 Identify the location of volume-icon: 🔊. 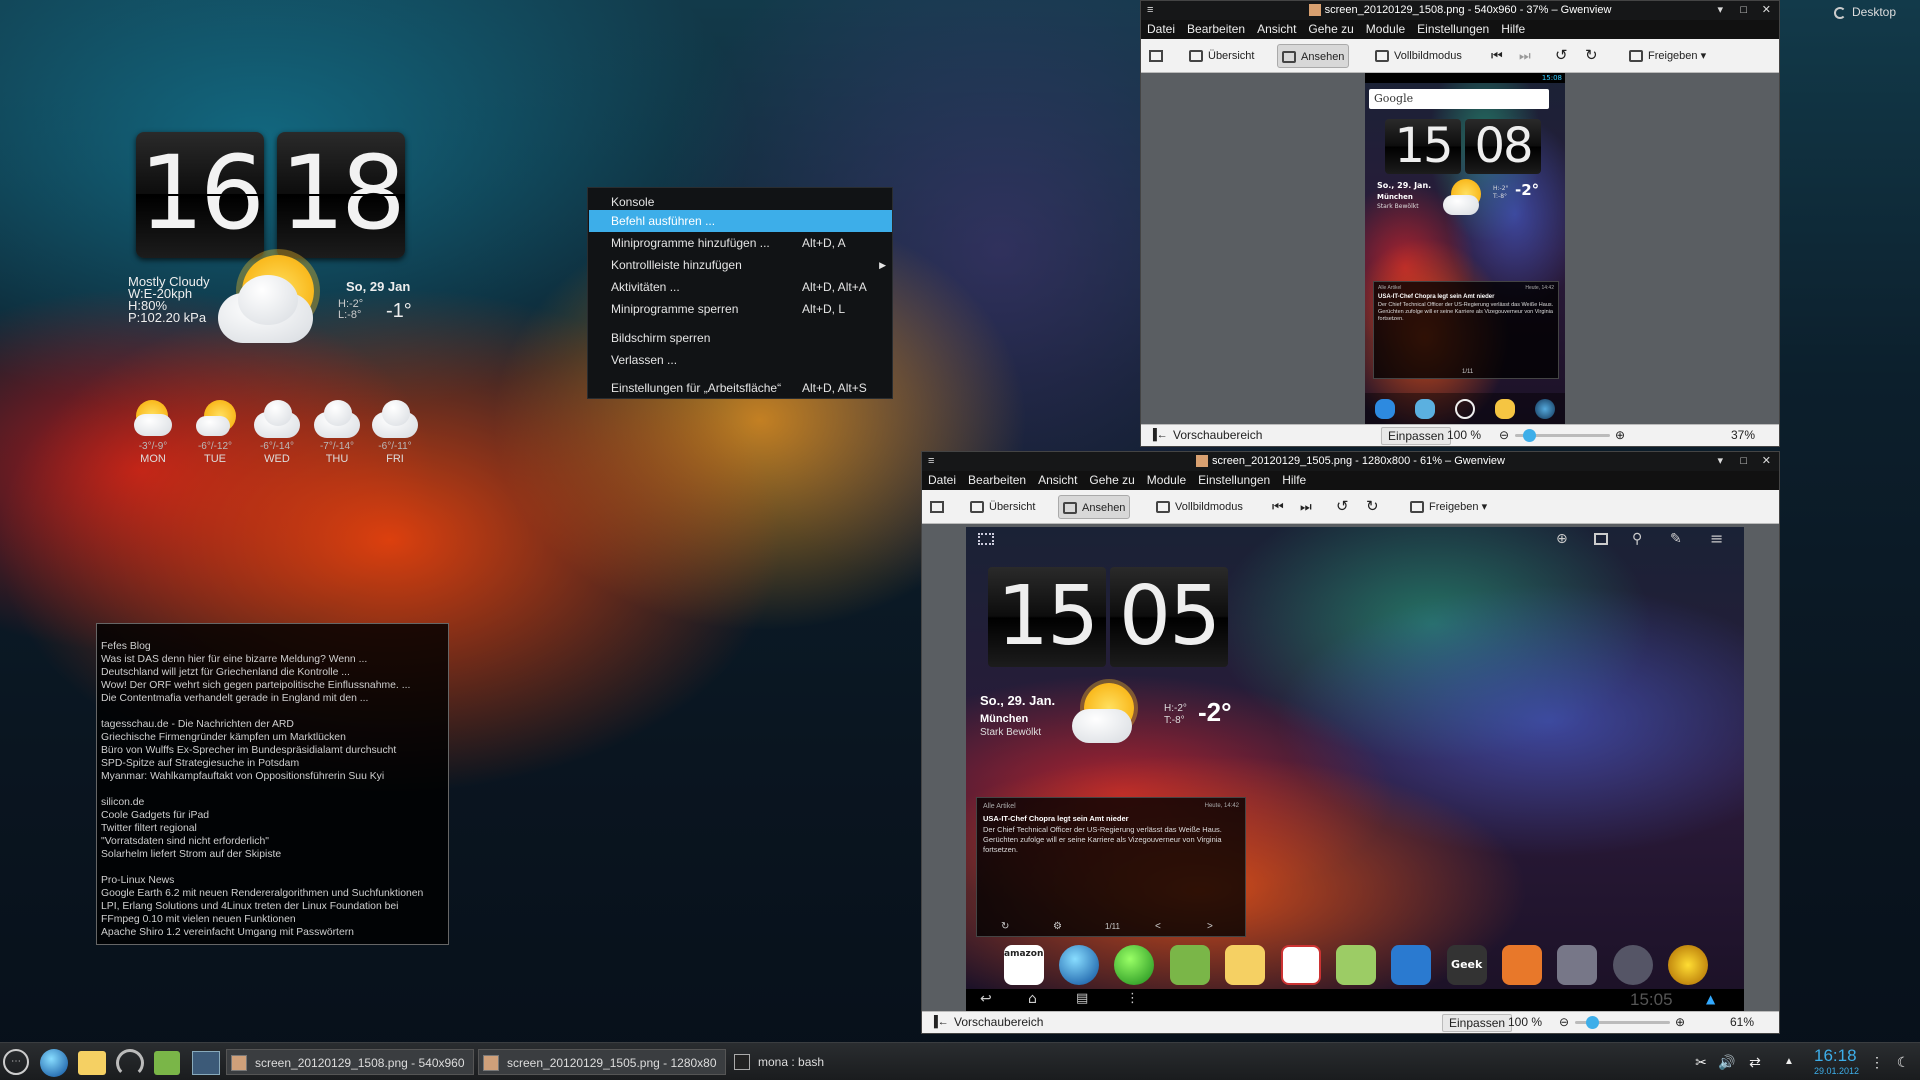
(1727, 1062).